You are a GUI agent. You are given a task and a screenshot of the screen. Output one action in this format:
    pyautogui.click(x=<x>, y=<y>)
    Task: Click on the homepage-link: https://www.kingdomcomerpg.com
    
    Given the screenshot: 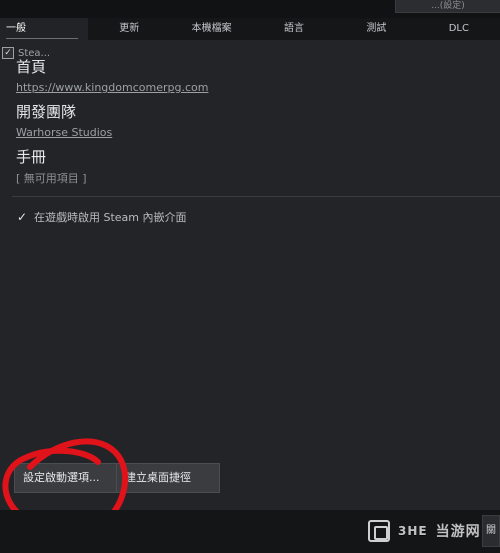 What is the action you would take?
    pyautogui.click(x=112, y=87)
    